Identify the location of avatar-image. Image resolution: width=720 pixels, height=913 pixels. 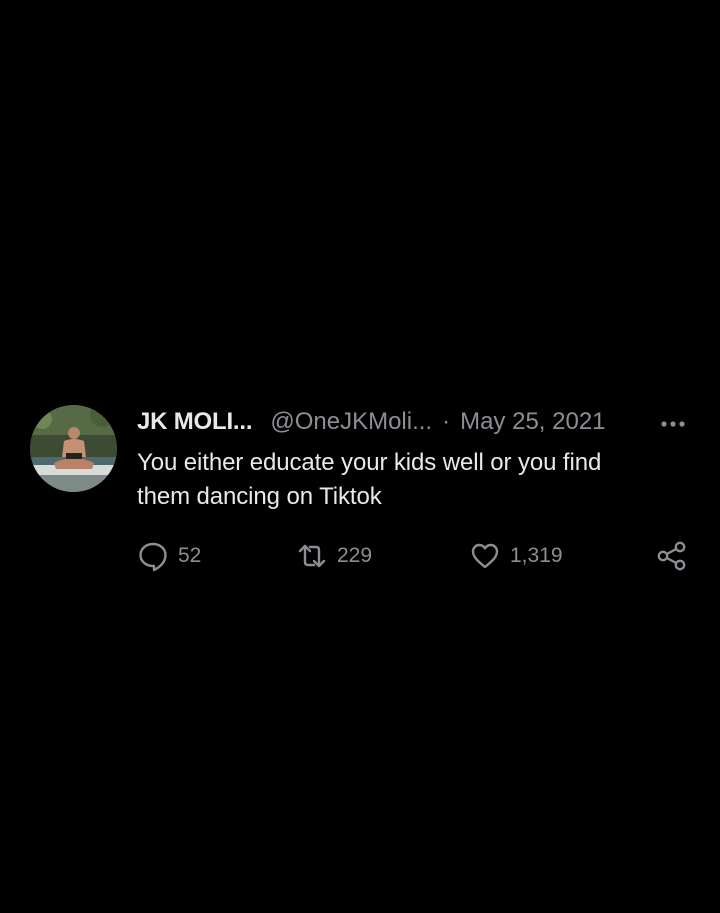
(73, 448).